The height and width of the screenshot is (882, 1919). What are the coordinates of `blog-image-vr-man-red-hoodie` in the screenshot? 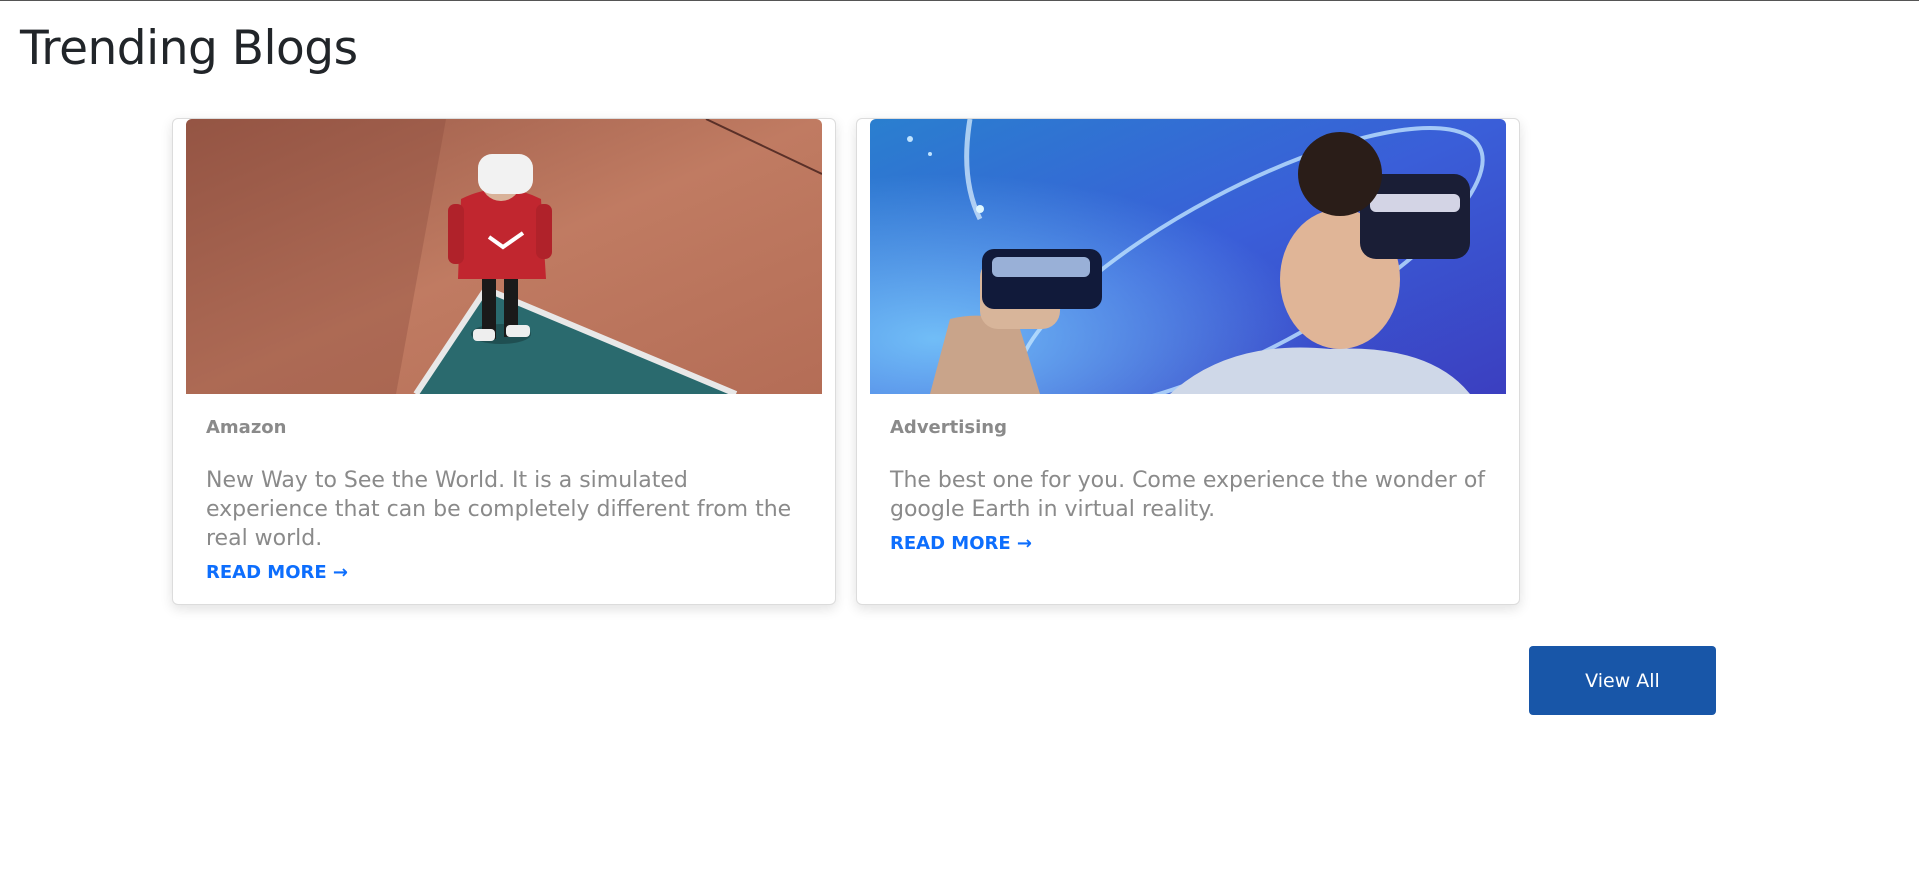 It's located at (504, 256).